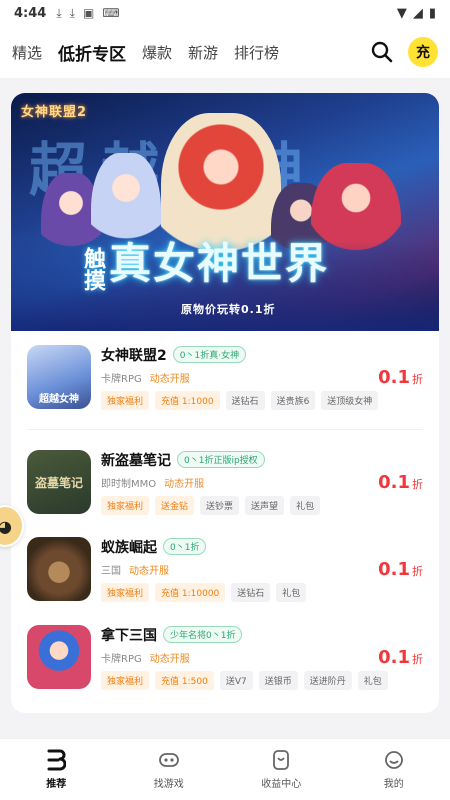 The height and width of the screenshot is (800, 450). I want to click on game-tag: 送贵族6, so click(293, 400).